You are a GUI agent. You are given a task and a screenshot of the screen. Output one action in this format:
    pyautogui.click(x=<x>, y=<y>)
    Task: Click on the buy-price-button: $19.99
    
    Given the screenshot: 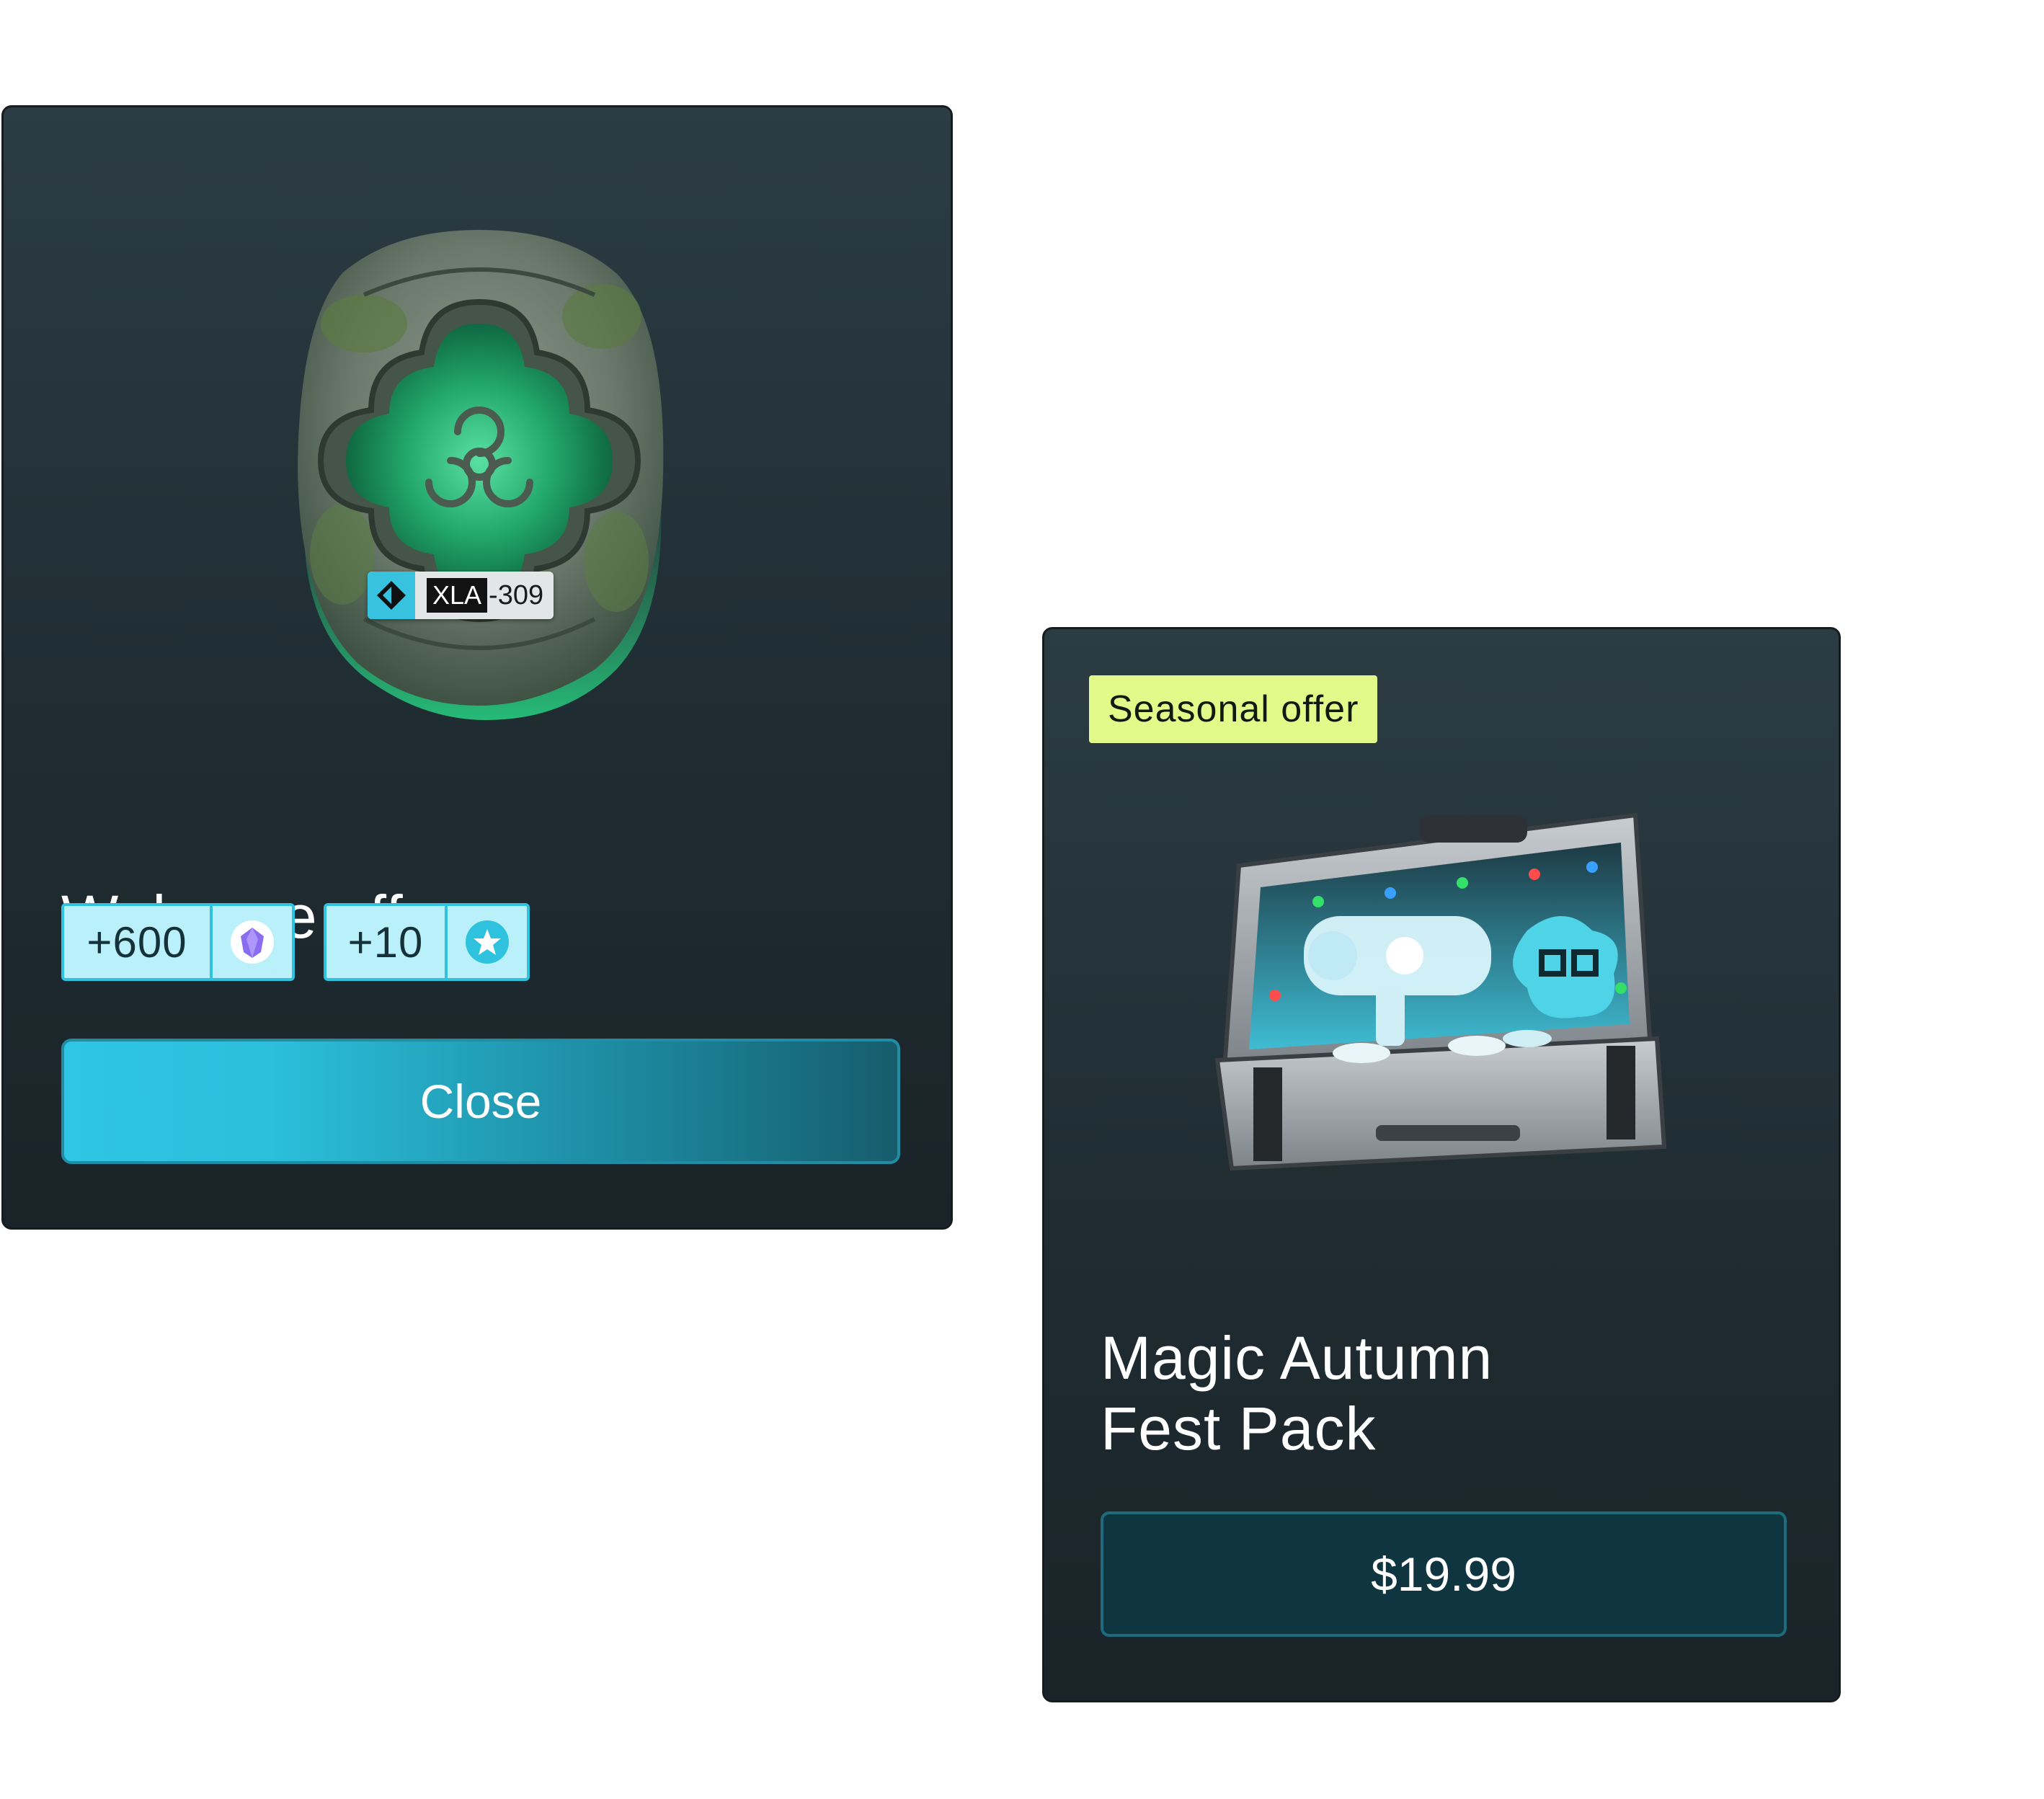 What is the action you would take?
    pyautogui.click(x=1444, y=1574)
    